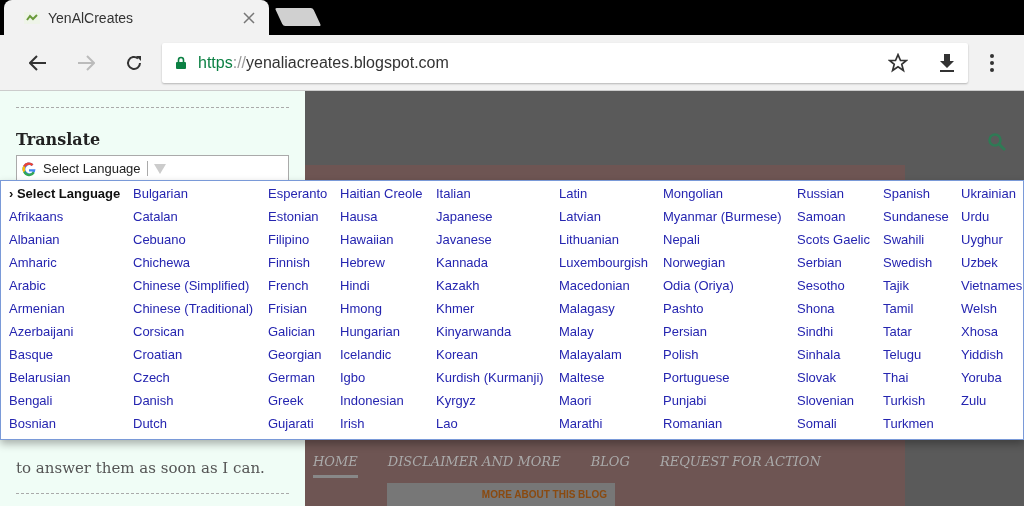  Describe the element at coordinates (71, 243) in the screenshot. I see `language-option: Albanian` at that location.